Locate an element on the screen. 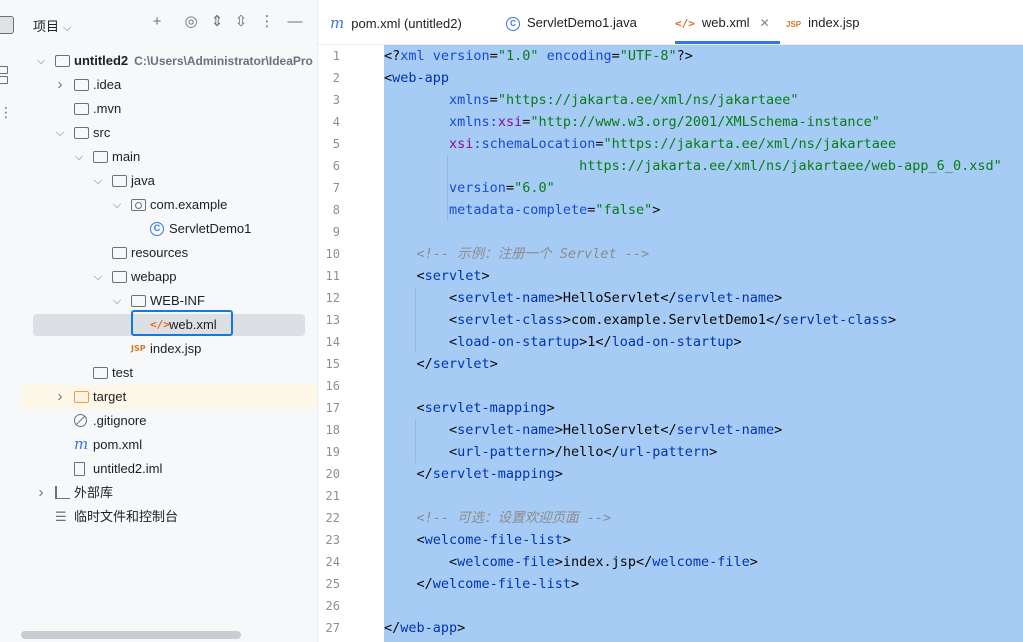 The image size is (1023, 642). locate-icon: ◎ is located at coordinates (191, 22).